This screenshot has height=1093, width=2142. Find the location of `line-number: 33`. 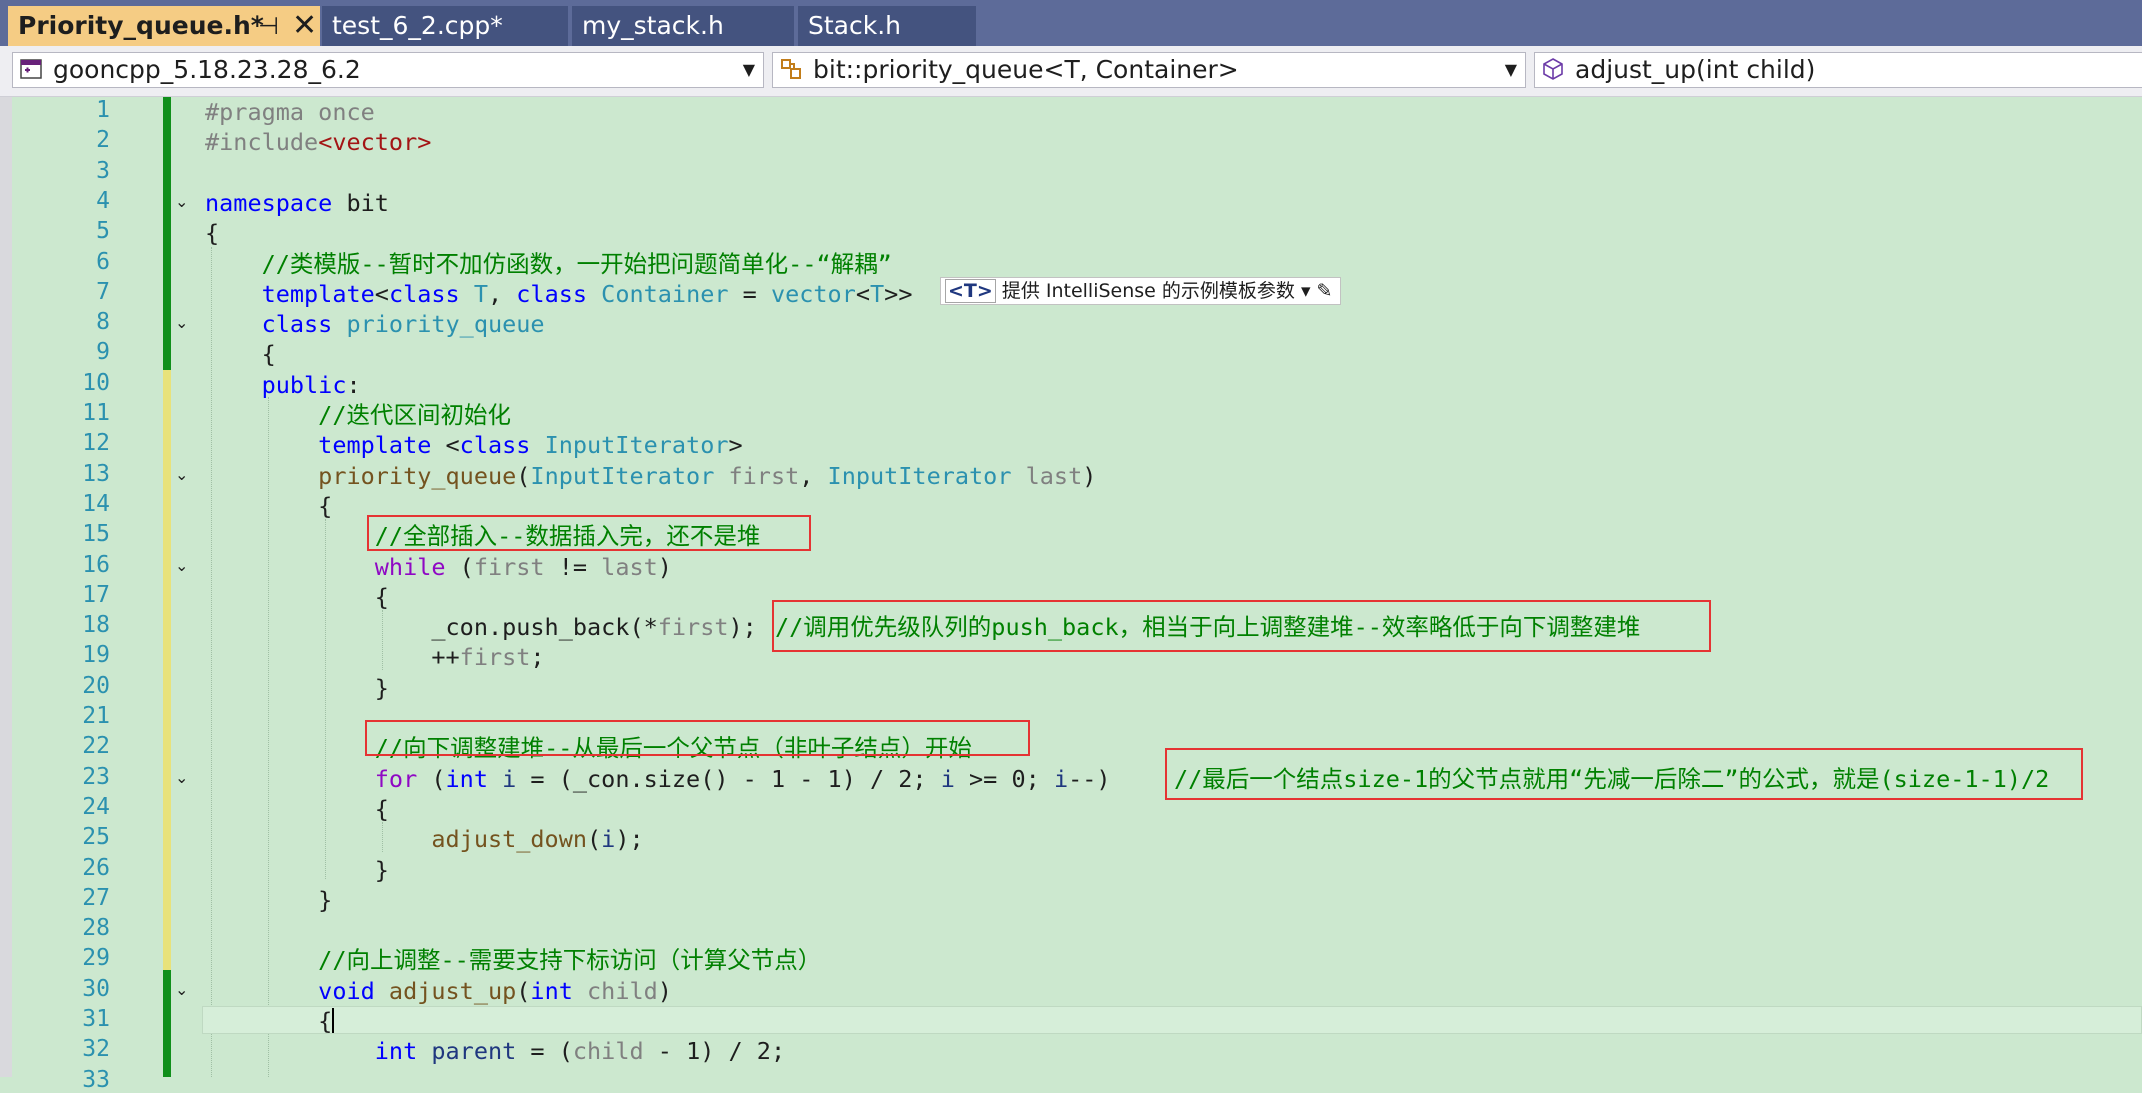

line-number: 33 is located at coordinates (96, 1080).